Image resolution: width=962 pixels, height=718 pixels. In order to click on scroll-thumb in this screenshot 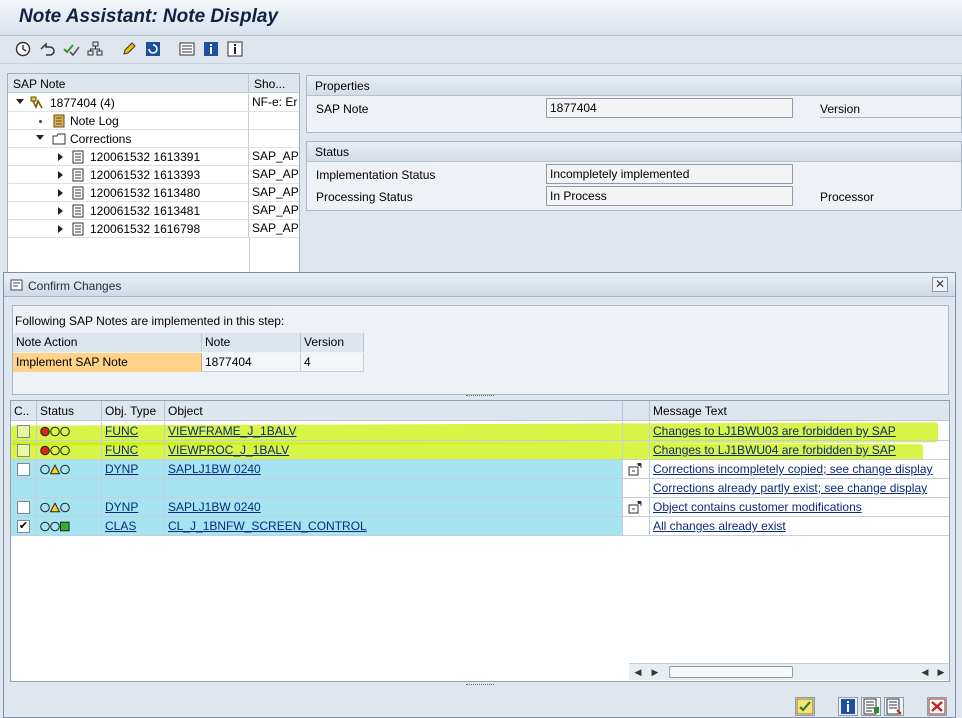, I will do `click(731, 672)`.